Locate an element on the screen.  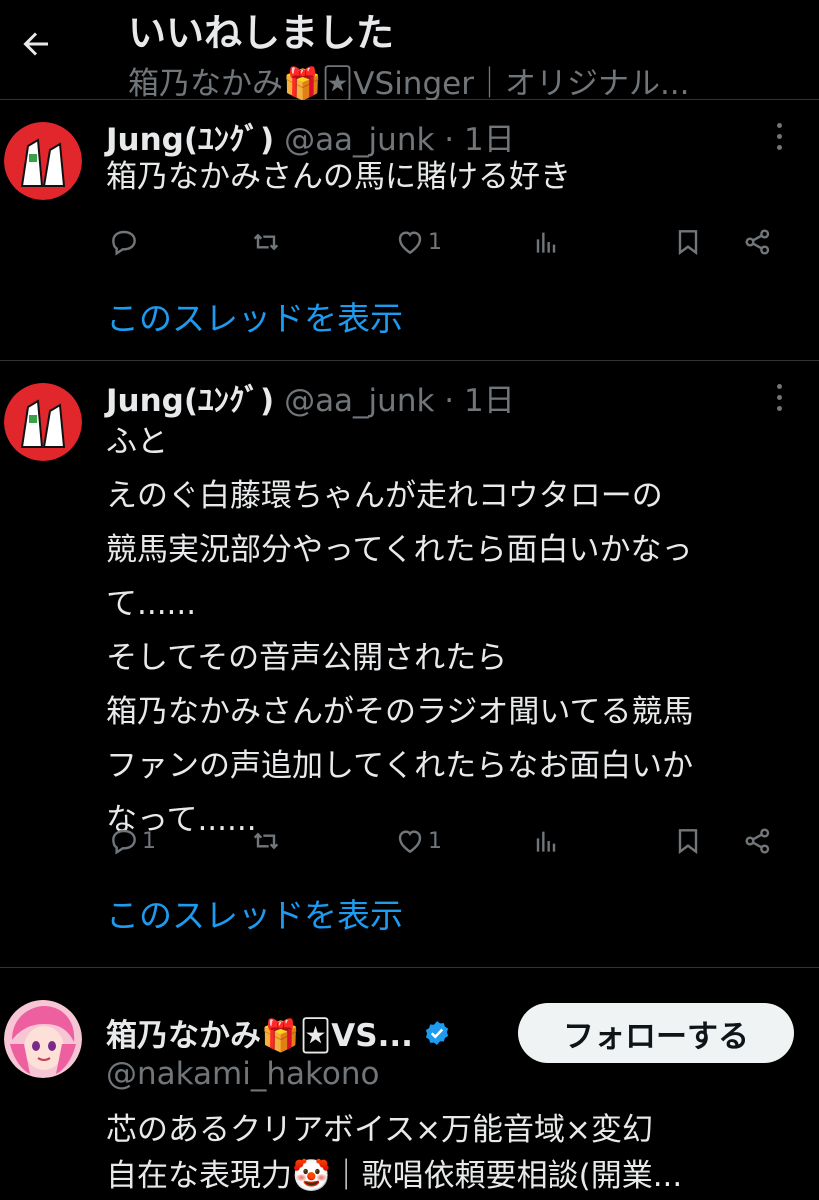
tweet-header: Jung(ﾕﾝｸﾞ) @aa_junk · 1日 is located at coordinates (310, 401).